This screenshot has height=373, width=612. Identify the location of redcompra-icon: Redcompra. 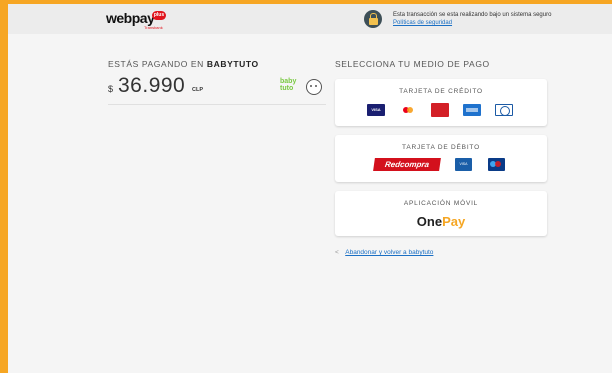
(407, 164).